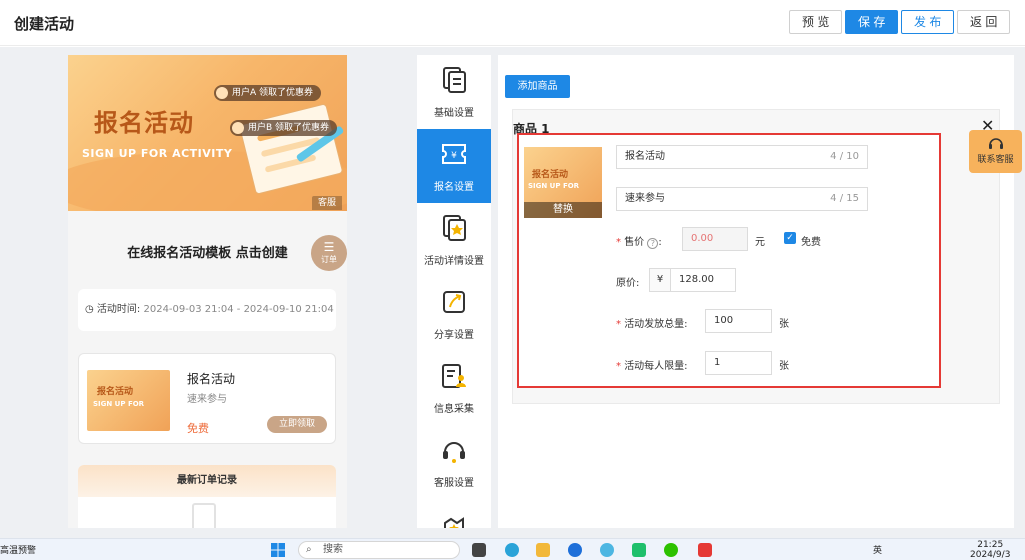 The image size is (1025, 560). I want to click on notice-text: 用户B 领取了优惠券, so click(289, 128).